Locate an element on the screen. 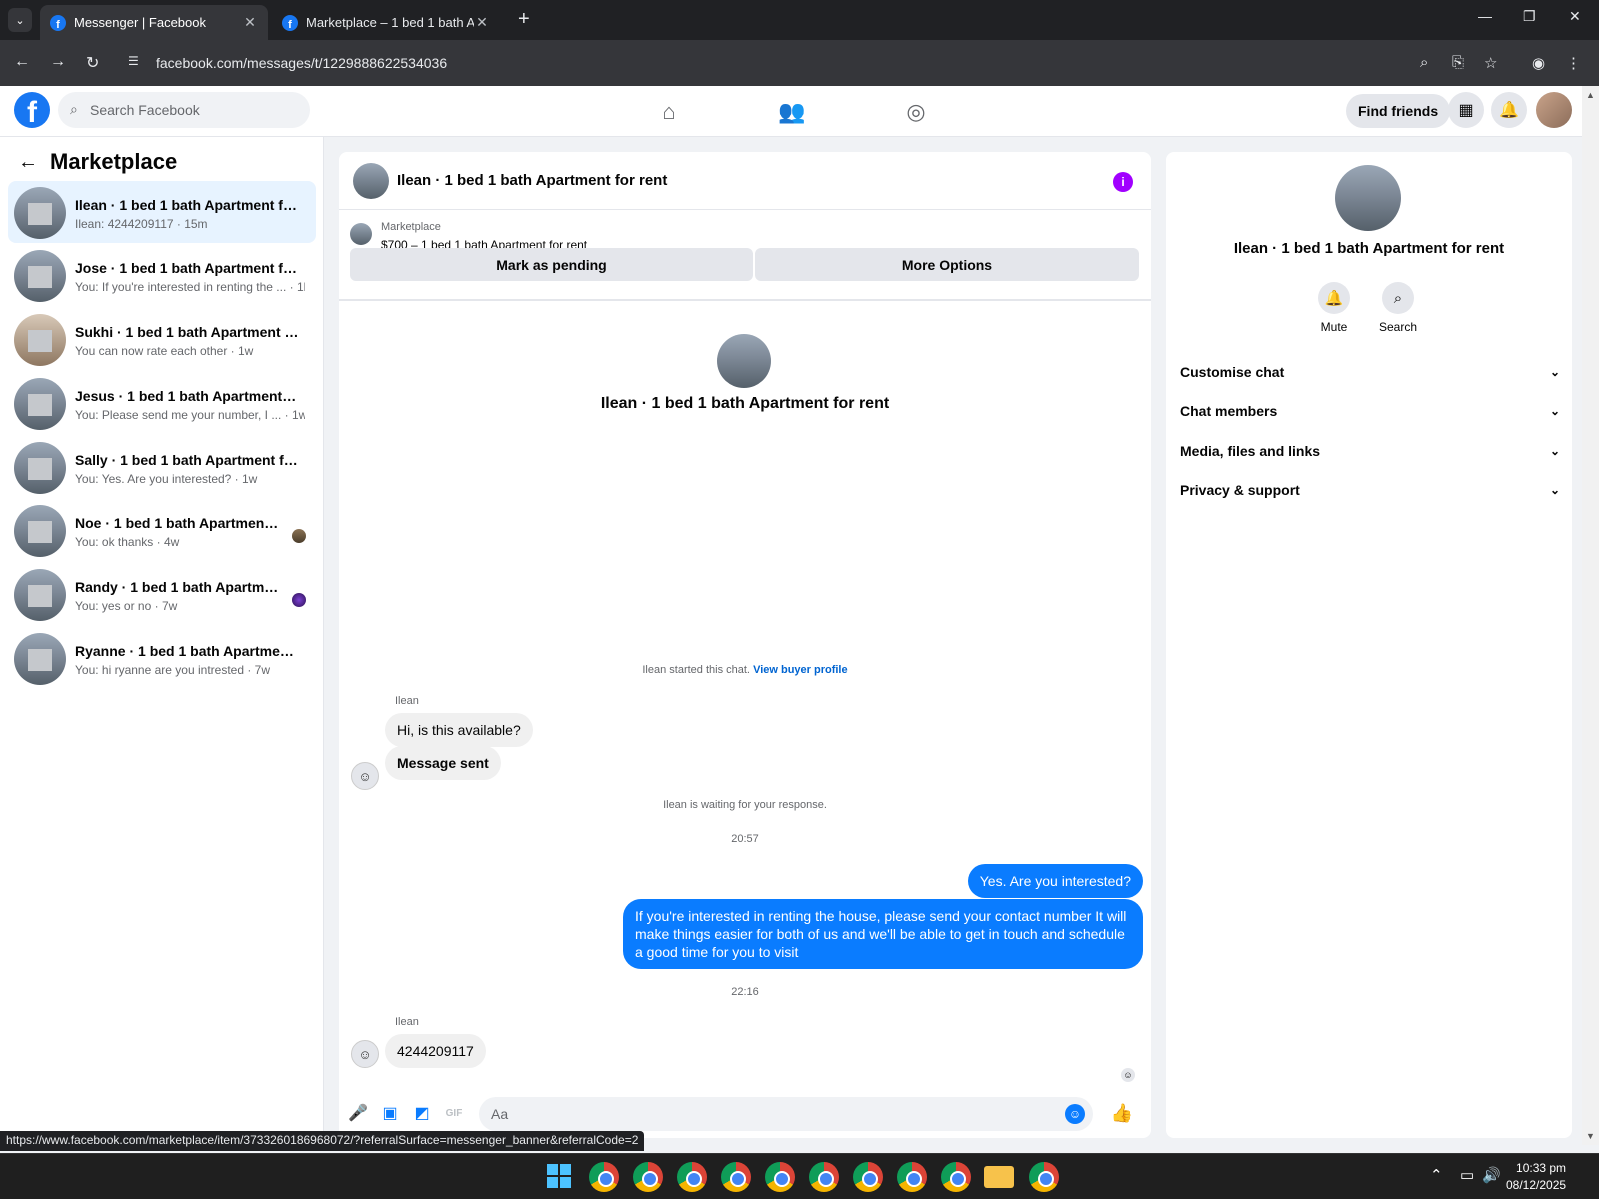 Image resolution: width=1599 pixels, height=1199 pixels. network-icon: ▭ is located at coordinates (1467, 1175).